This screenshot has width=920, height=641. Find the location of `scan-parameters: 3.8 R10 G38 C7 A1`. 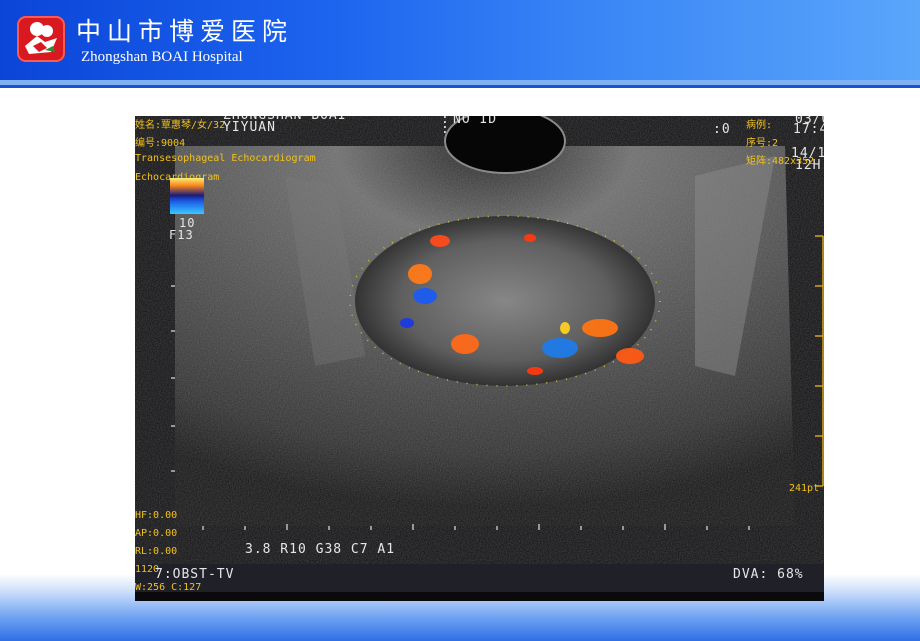

scan-parameters: 3.8 R10 G38 C7 A1 is located at coordinates (320, 549).